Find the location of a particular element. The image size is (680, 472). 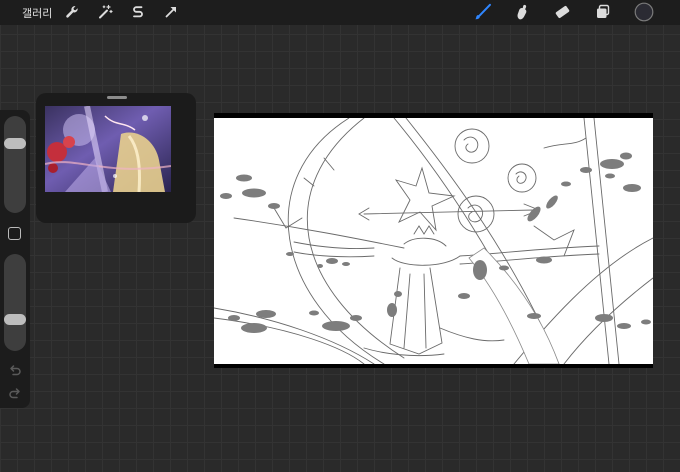

smudge-icon is located at coordinates (522, 12).